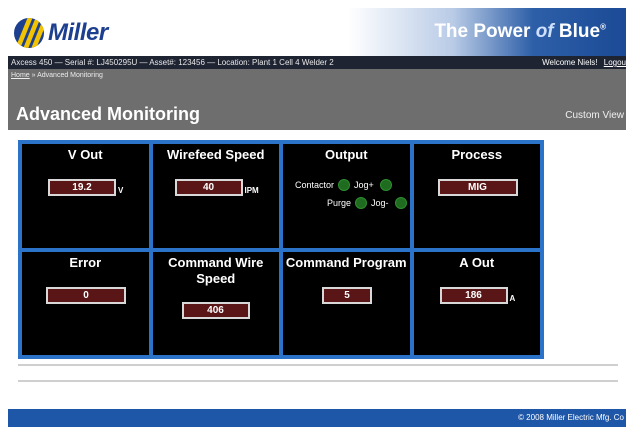 The image size is (626, 427). What do you see at coordinates (346, 262) in the screenshot?
I see `command-program-title: Command Program` at bounding box center [346, 262].